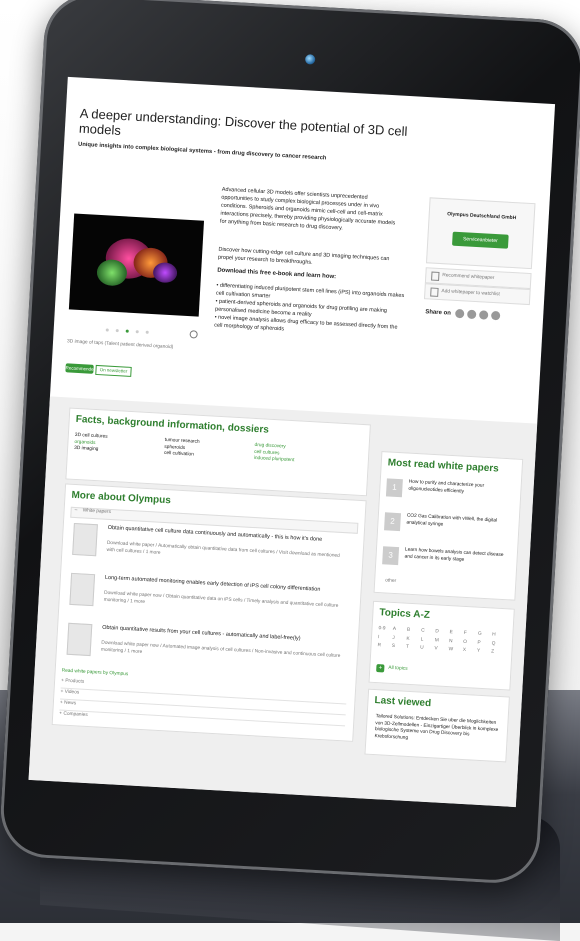  What do you see at coordinates (193, 334) in the screenshot?
I see `zoom-icon` at bounding box center [193, 334].